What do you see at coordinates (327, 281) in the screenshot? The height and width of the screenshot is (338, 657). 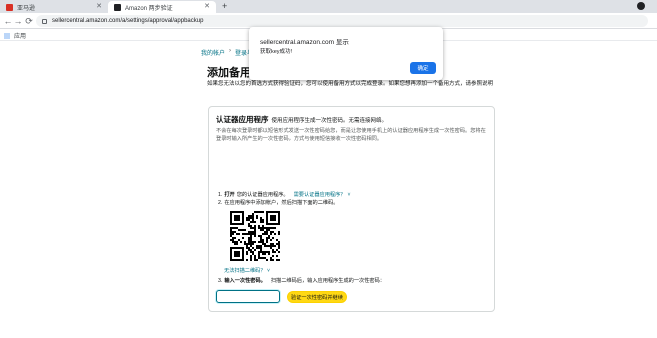 I see `step-text: 扫描二维码后，输入应用程序生成的一次性密码：` at bounding box center [327, 281].